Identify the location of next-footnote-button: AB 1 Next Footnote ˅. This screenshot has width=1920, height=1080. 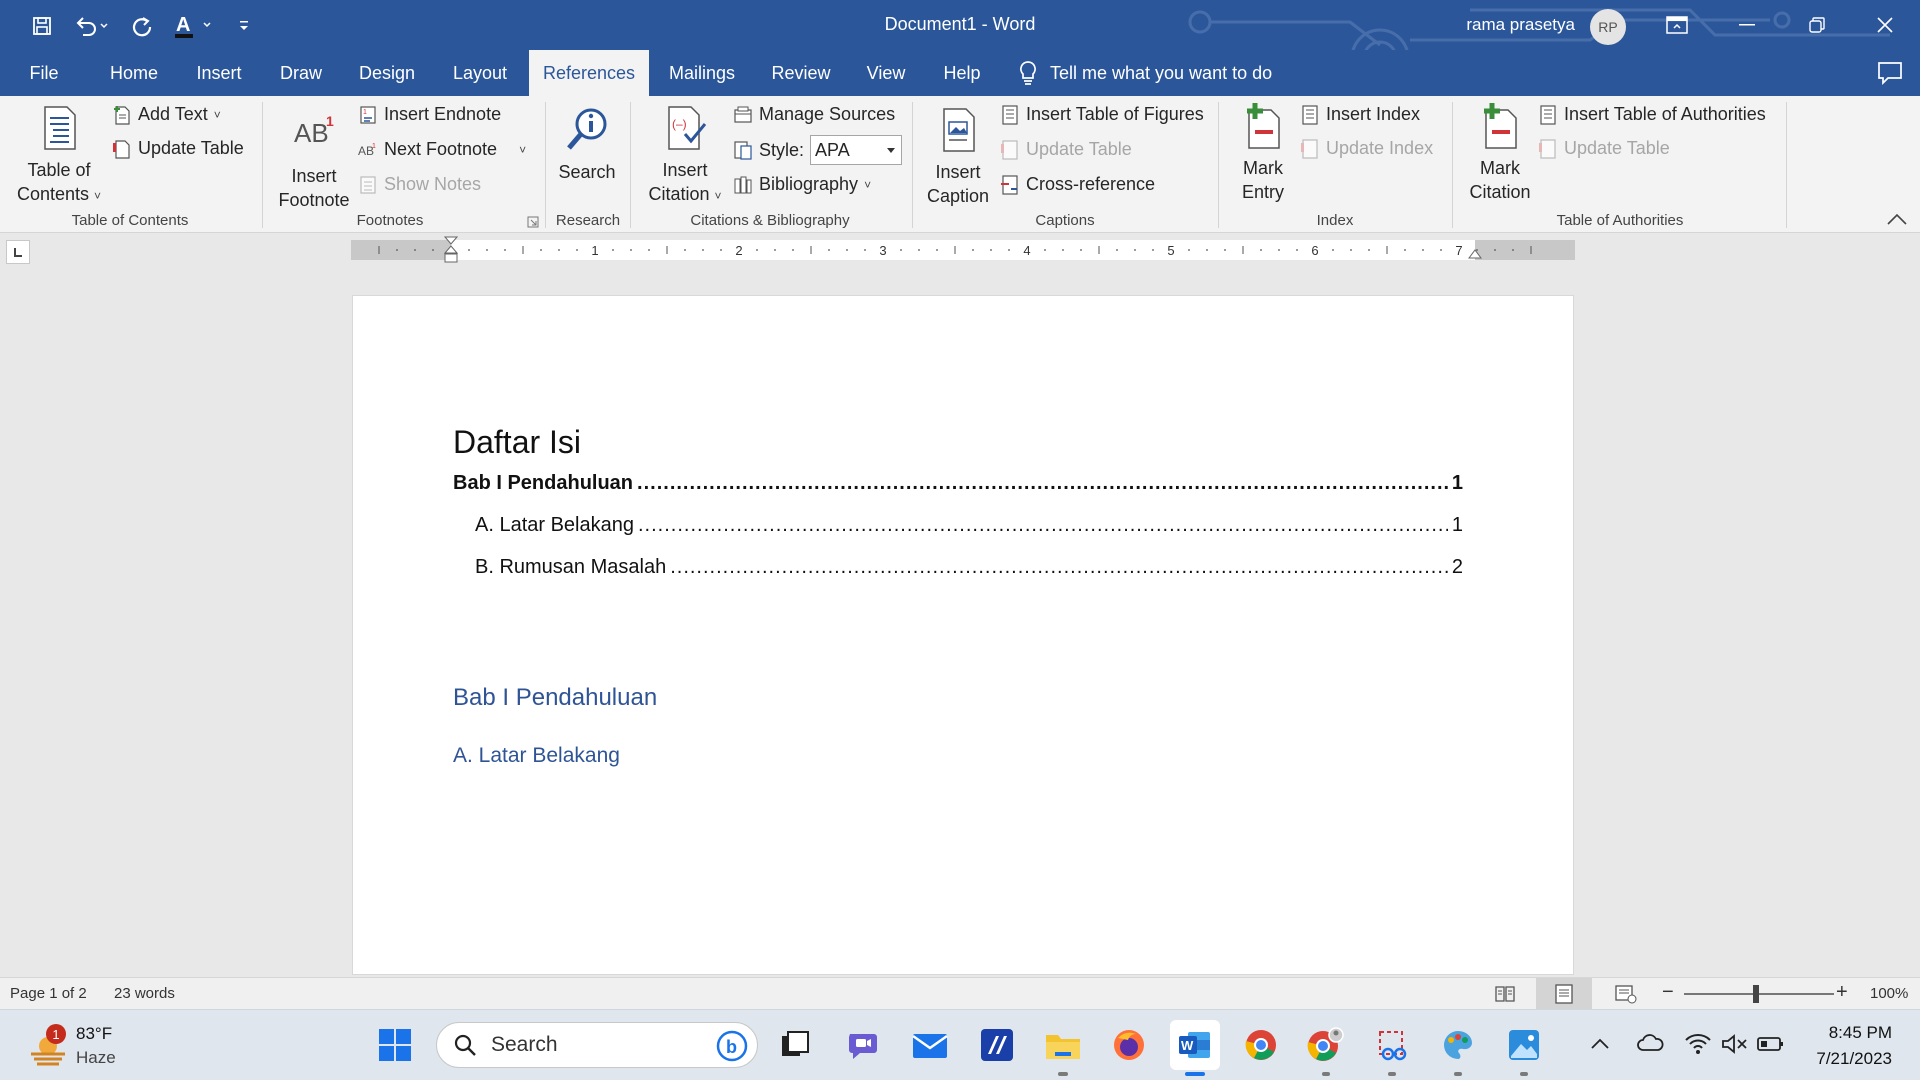
(442, 149).